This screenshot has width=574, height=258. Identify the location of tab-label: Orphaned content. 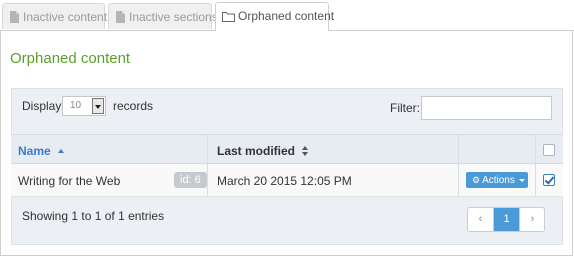
(286, 16).